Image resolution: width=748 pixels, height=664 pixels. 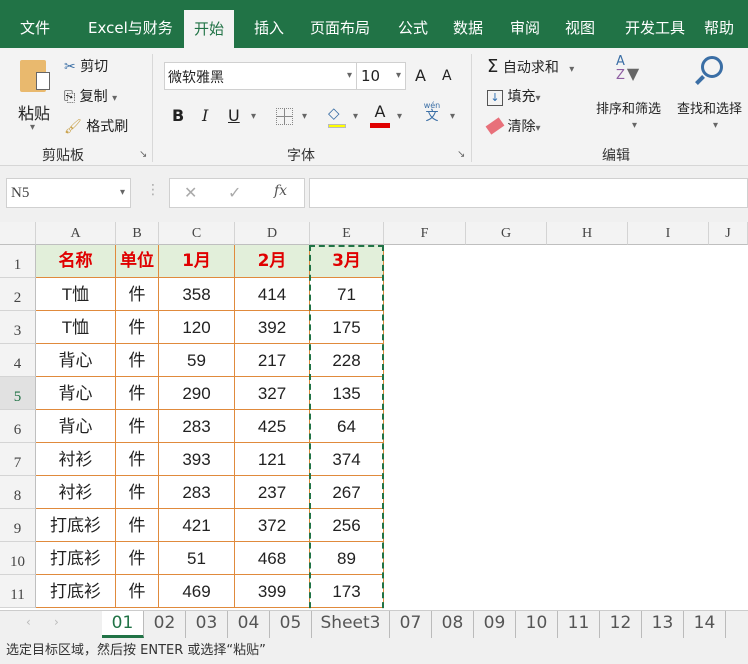 What do you see at coordinates (420, 75) in the screenshot?
I see `increase-font-size-button: A` at bounding box center [420, 75].